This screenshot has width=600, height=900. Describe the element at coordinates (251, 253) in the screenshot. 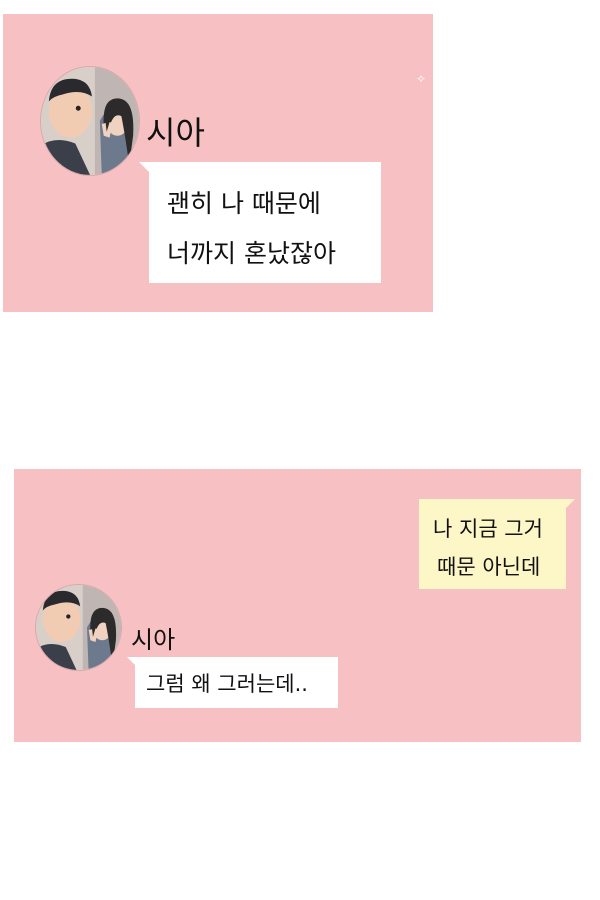

I see `message-line: 너까지 혼났잖아` at that location.